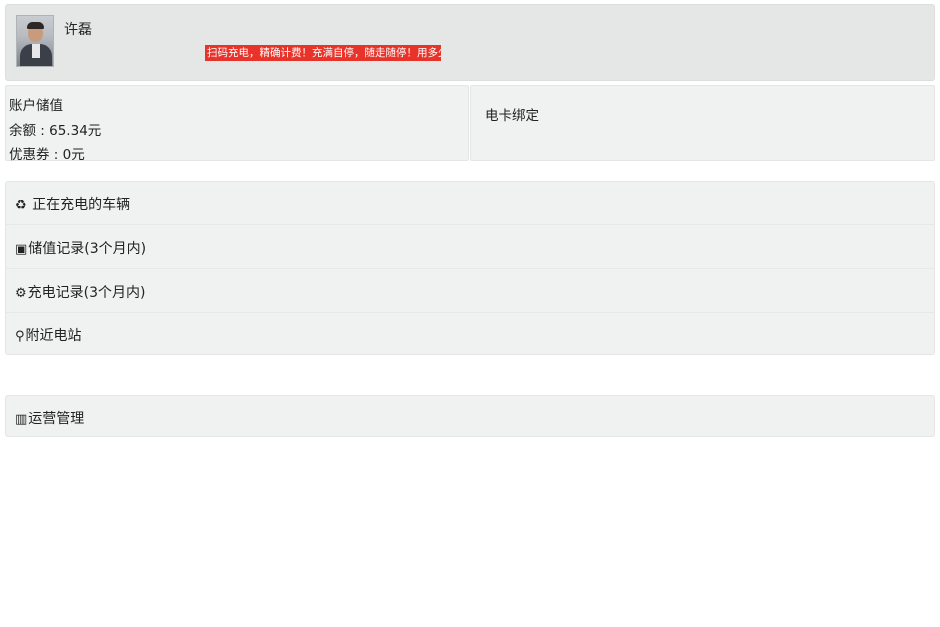  Describe the element at coordinates (87, 249) in the screenshot. I see `menu-item-label: 储值记录(3个月内)` at that location.